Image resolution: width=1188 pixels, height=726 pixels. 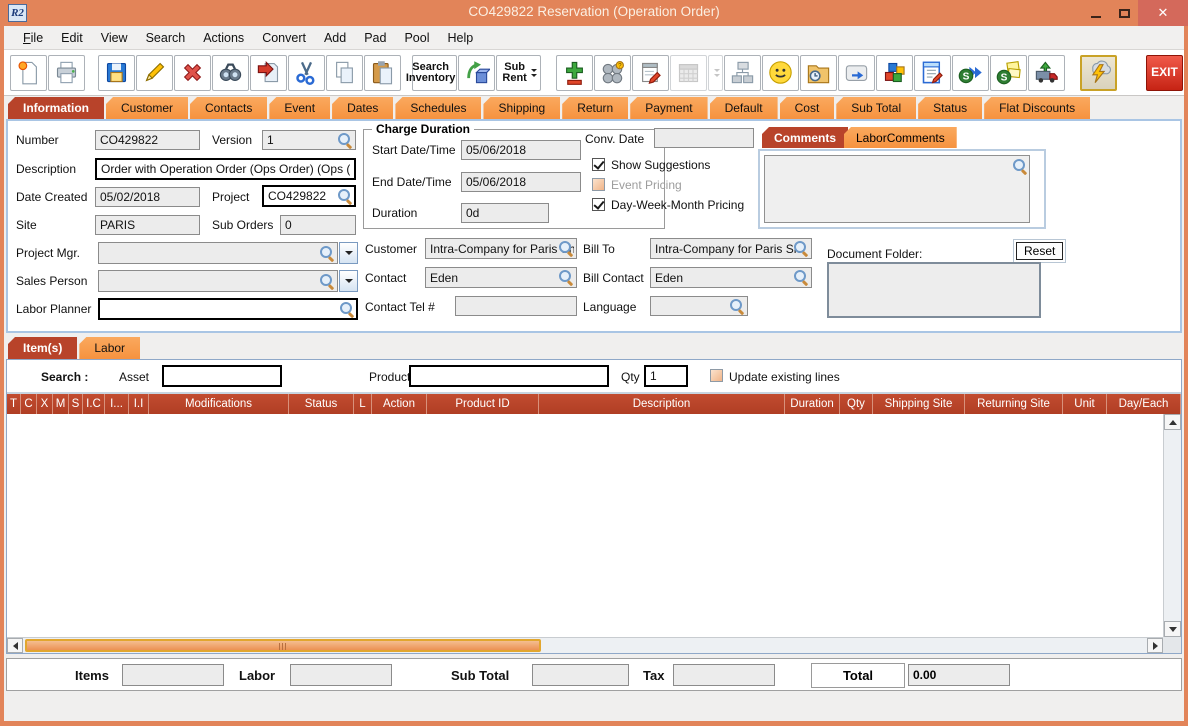 I want to click on sub-rent-button: Sub Rent, so click(x=518, y=72).